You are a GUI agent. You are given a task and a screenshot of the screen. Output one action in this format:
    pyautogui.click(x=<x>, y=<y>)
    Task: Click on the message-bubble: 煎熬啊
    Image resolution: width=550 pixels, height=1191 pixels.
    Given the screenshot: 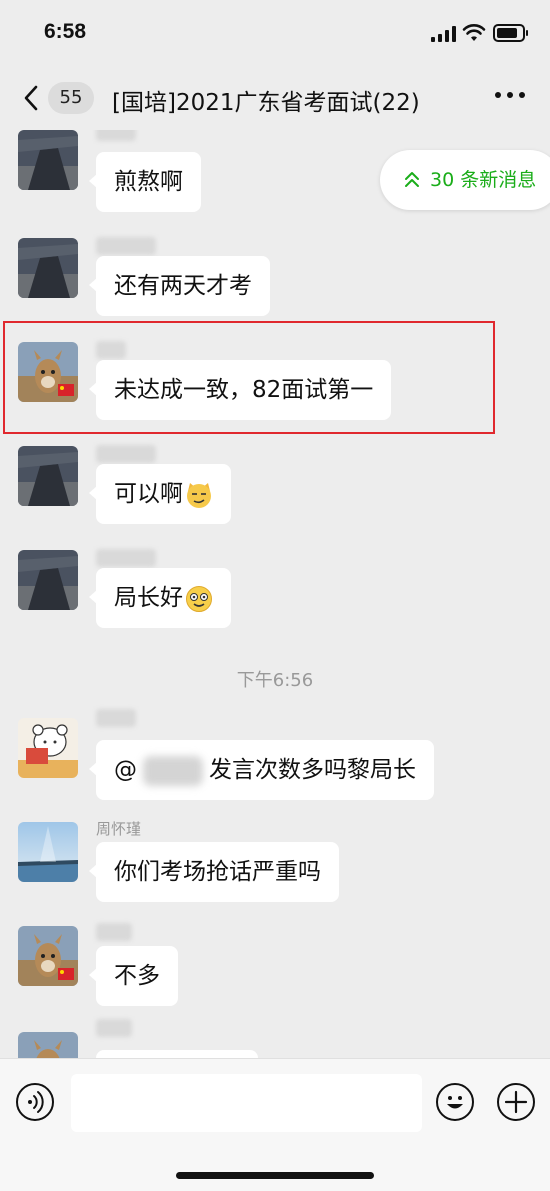 What is the action you would take?
    pyautogui.click(x=145, y=182)
    